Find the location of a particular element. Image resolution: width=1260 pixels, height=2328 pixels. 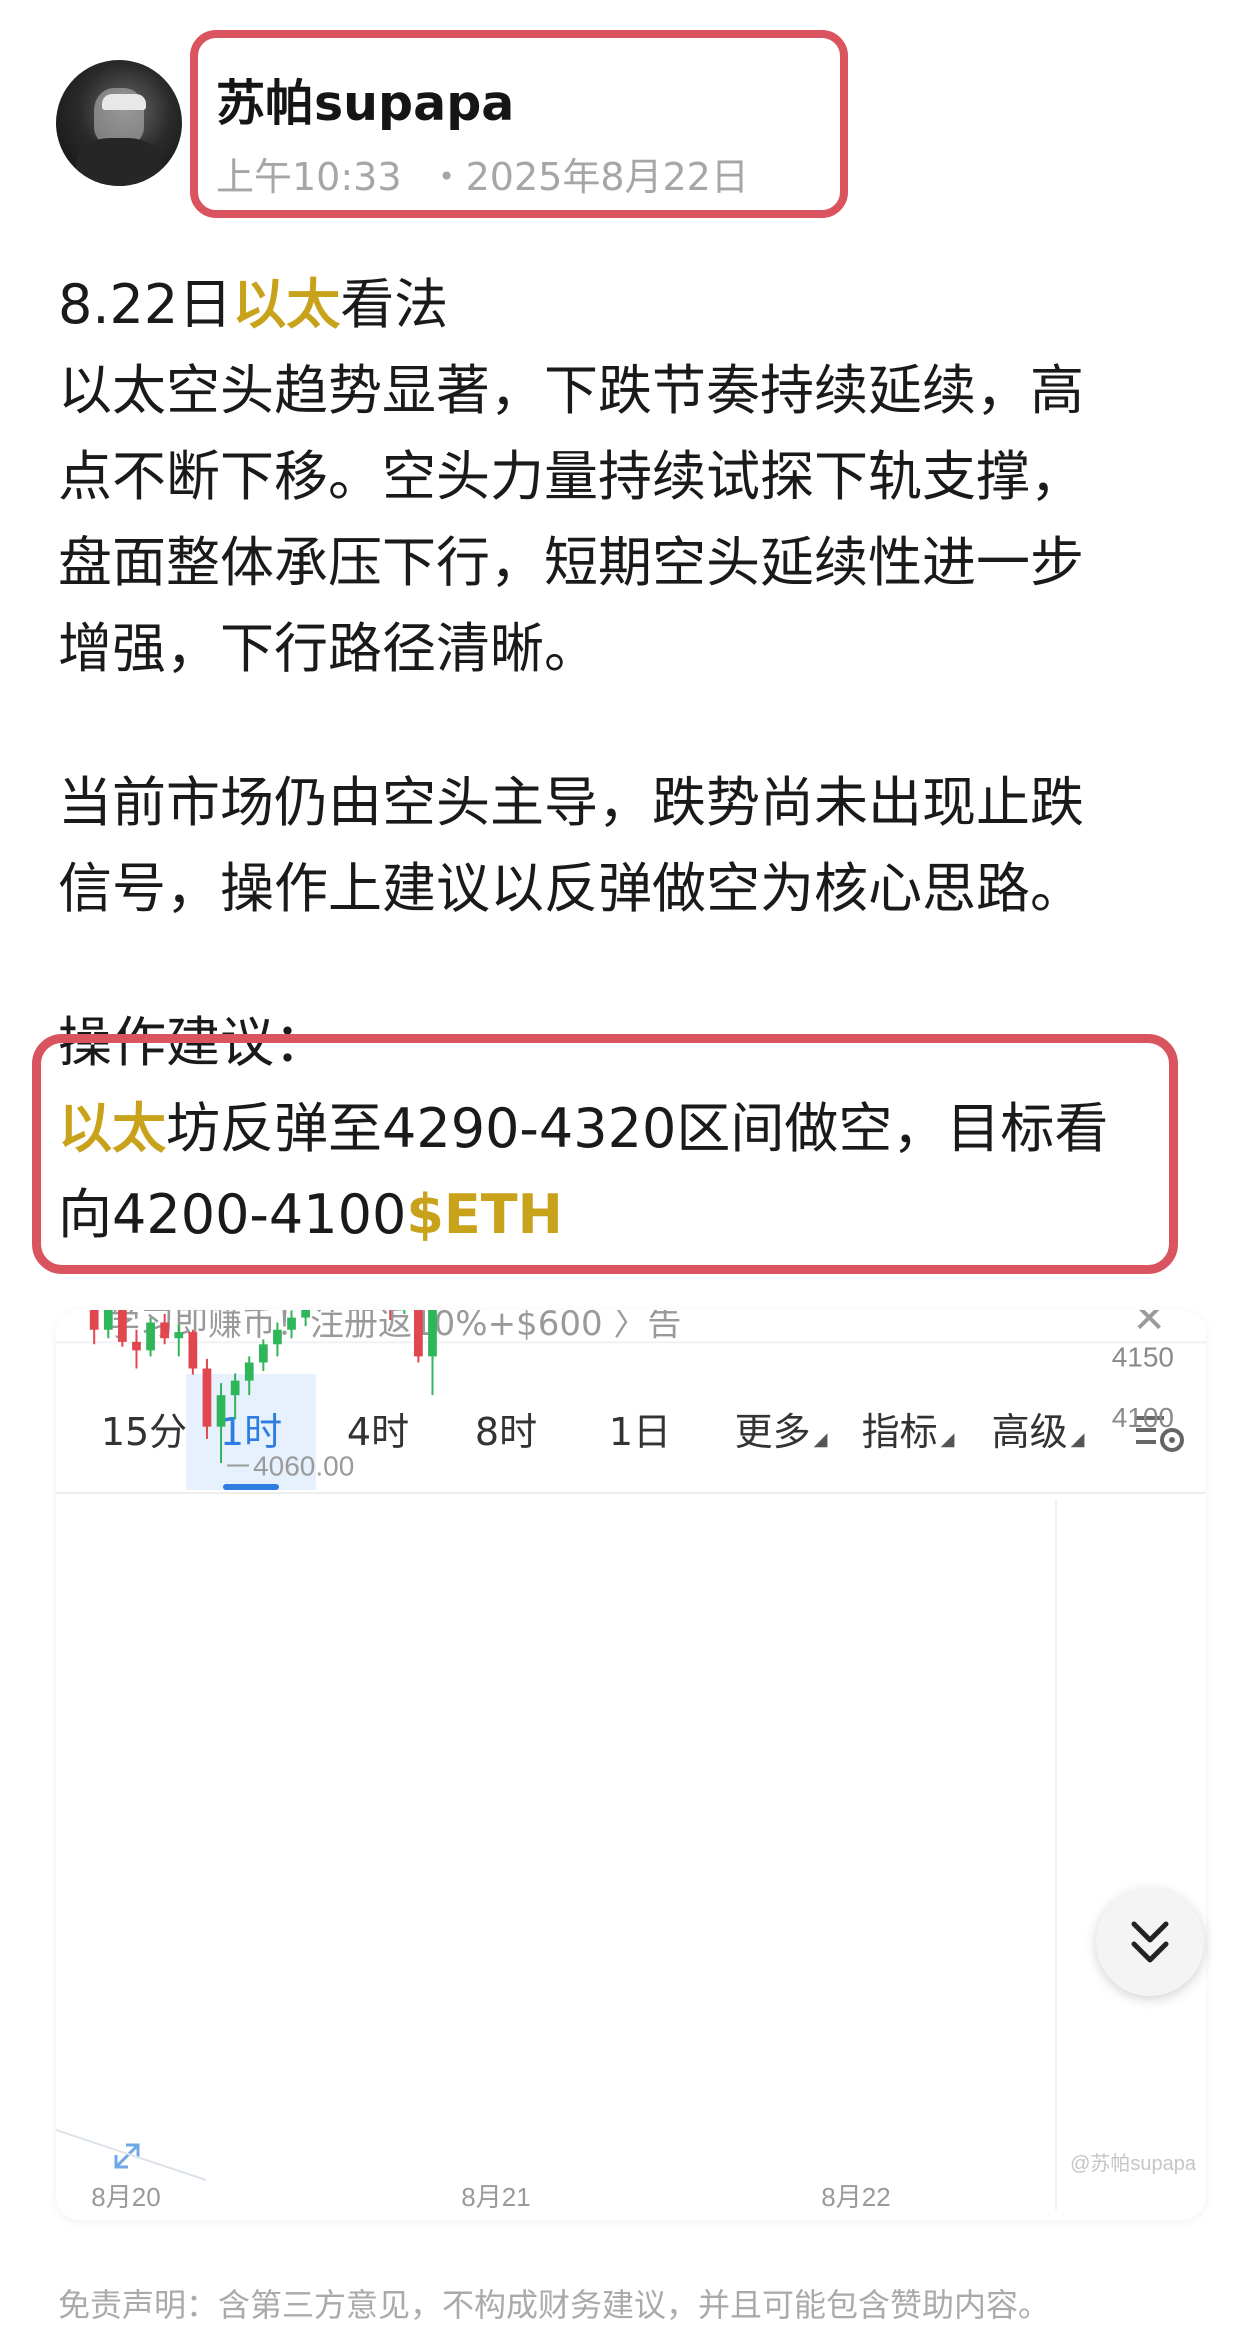

author-annotation-box: 苏帕supapa 上午10:33 ・2025年8月22日 is located at coordinates (519, 124).